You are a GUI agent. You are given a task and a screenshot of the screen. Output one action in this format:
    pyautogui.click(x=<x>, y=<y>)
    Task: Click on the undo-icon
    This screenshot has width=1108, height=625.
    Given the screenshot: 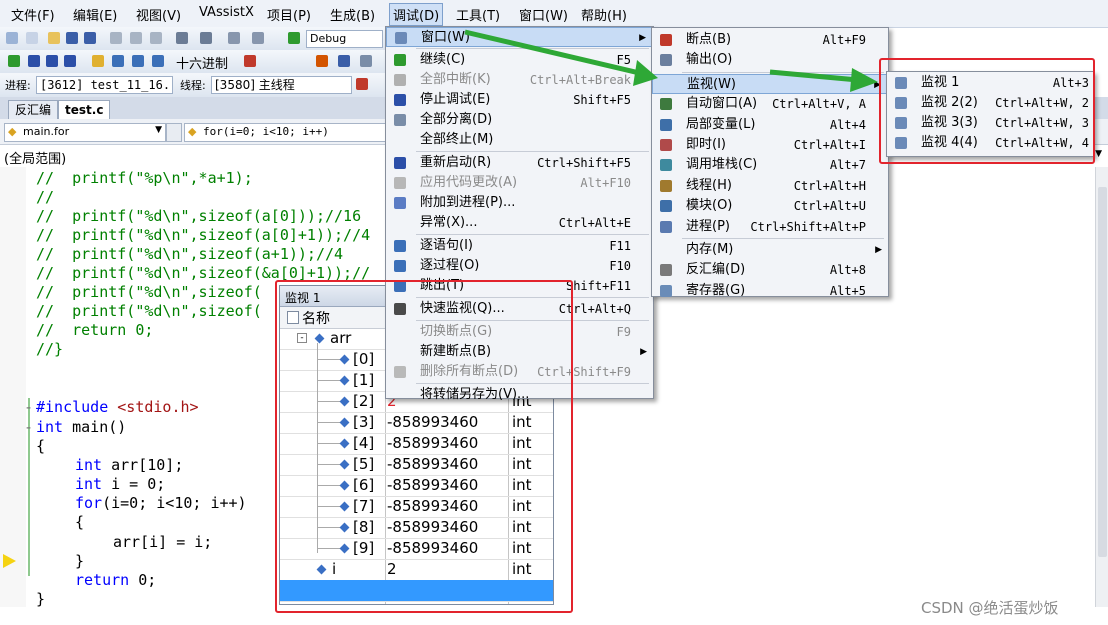 What is the action you would take?
    pyautogui.click(x=182, y=38)
    